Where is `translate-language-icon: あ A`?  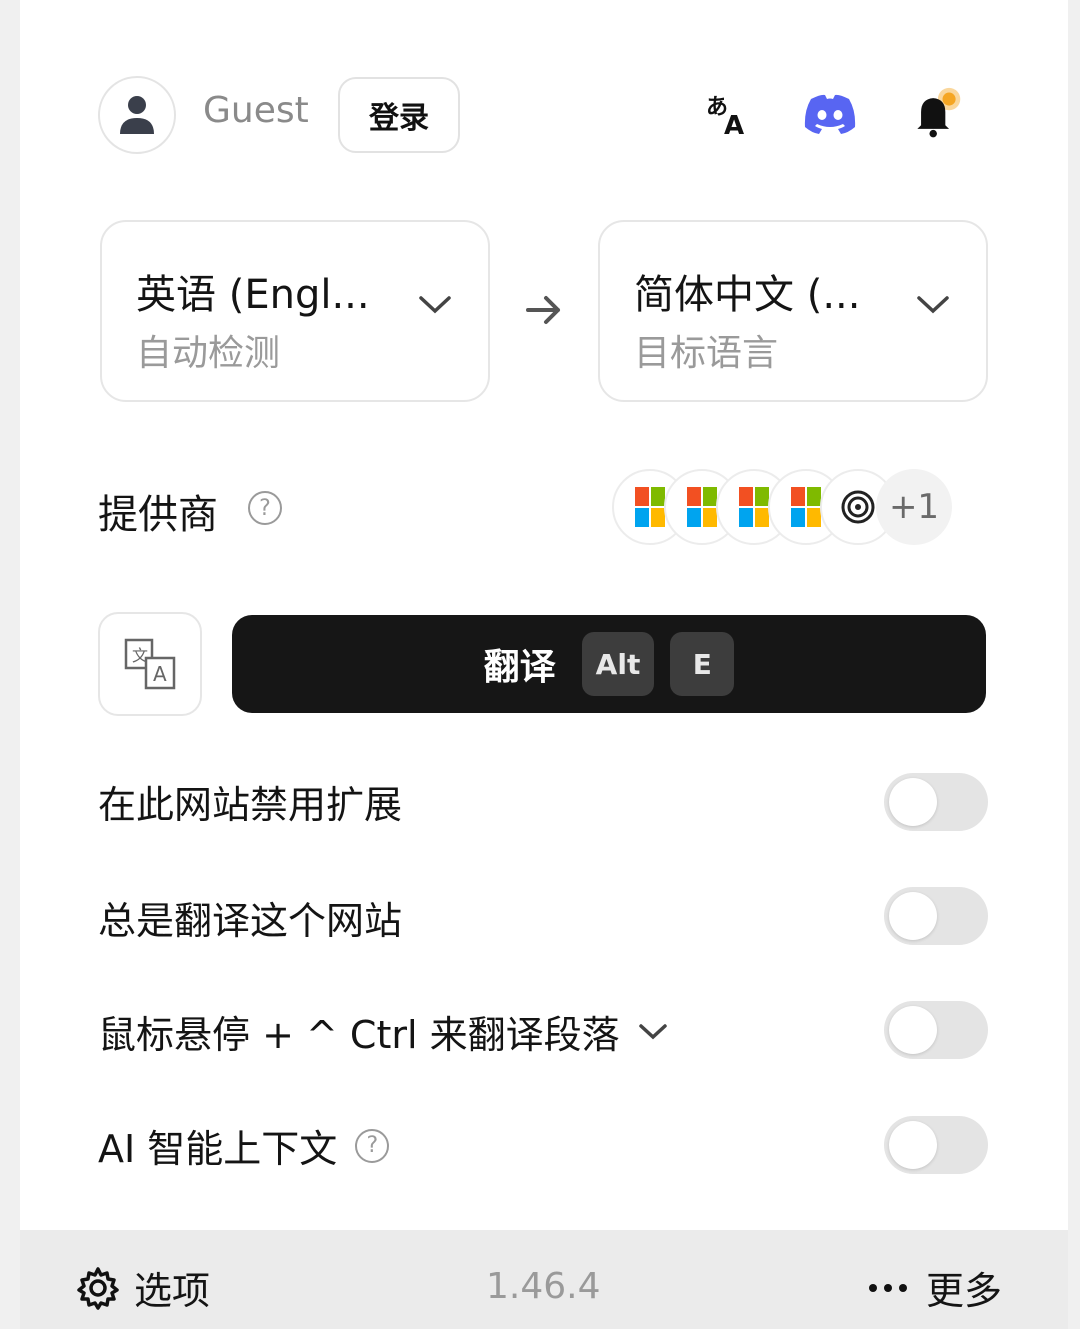 translate-language-icon: あ A is located at coordinates (726, 114).